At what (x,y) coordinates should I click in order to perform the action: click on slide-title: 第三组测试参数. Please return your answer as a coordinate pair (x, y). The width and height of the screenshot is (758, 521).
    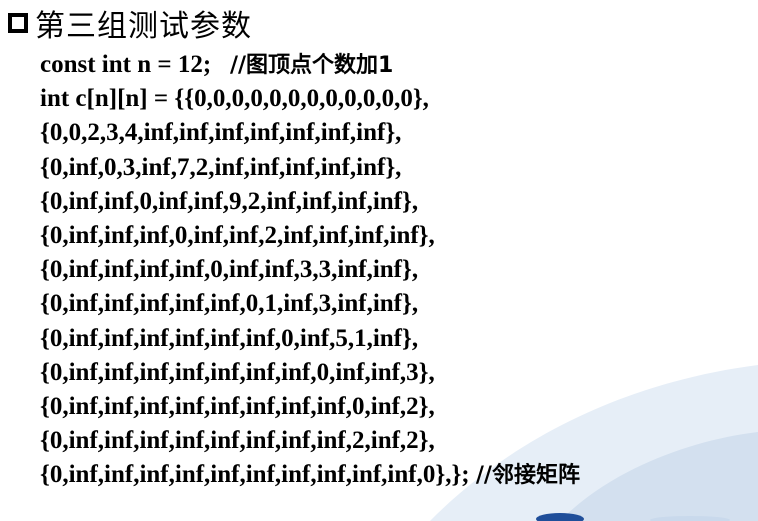
    Looking at the image, I should click on (130, 23).